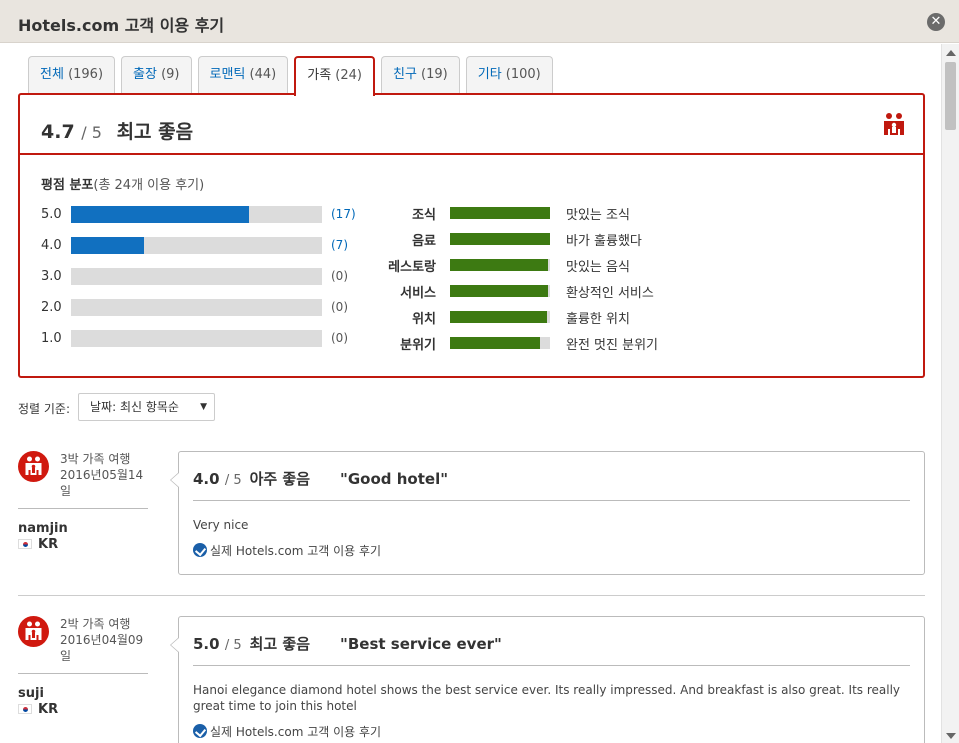  I want to click on rating-distribution-row: 4.0 (7), so click(211, 245).